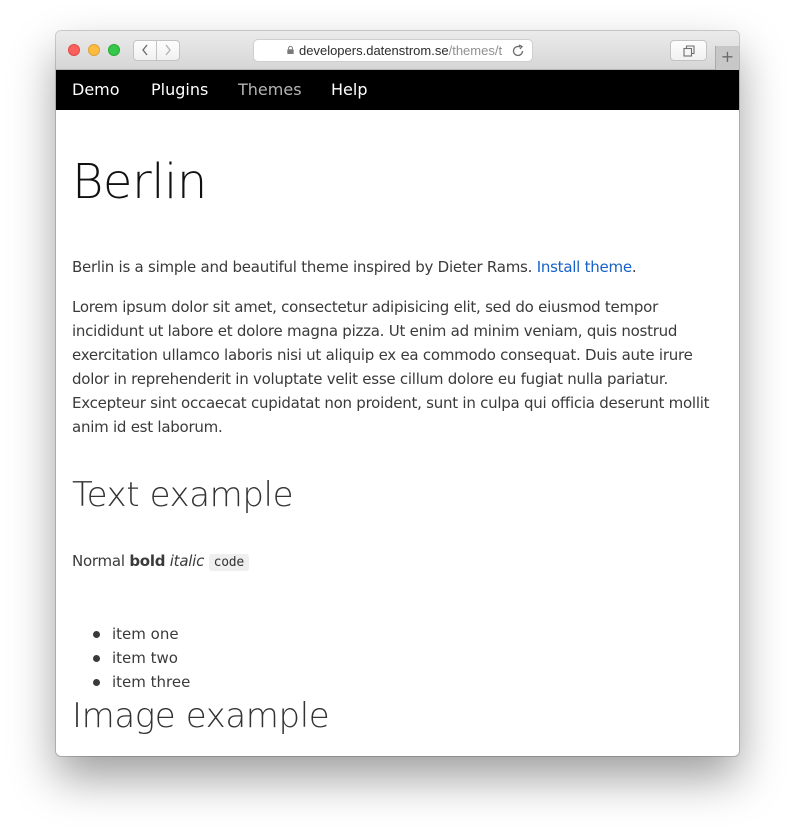 The width and height of the screenshot is (795, 837). I want to click on forward-button, so click(168, 50).